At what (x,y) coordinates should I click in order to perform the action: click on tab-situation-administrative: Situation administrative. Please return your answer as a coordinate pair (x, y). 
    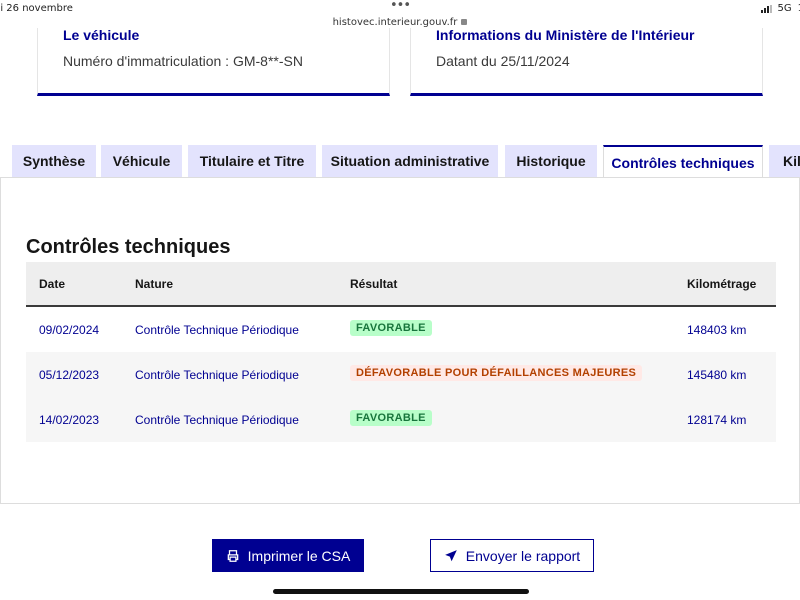
    Looking at the image, I should click on (410, 161).